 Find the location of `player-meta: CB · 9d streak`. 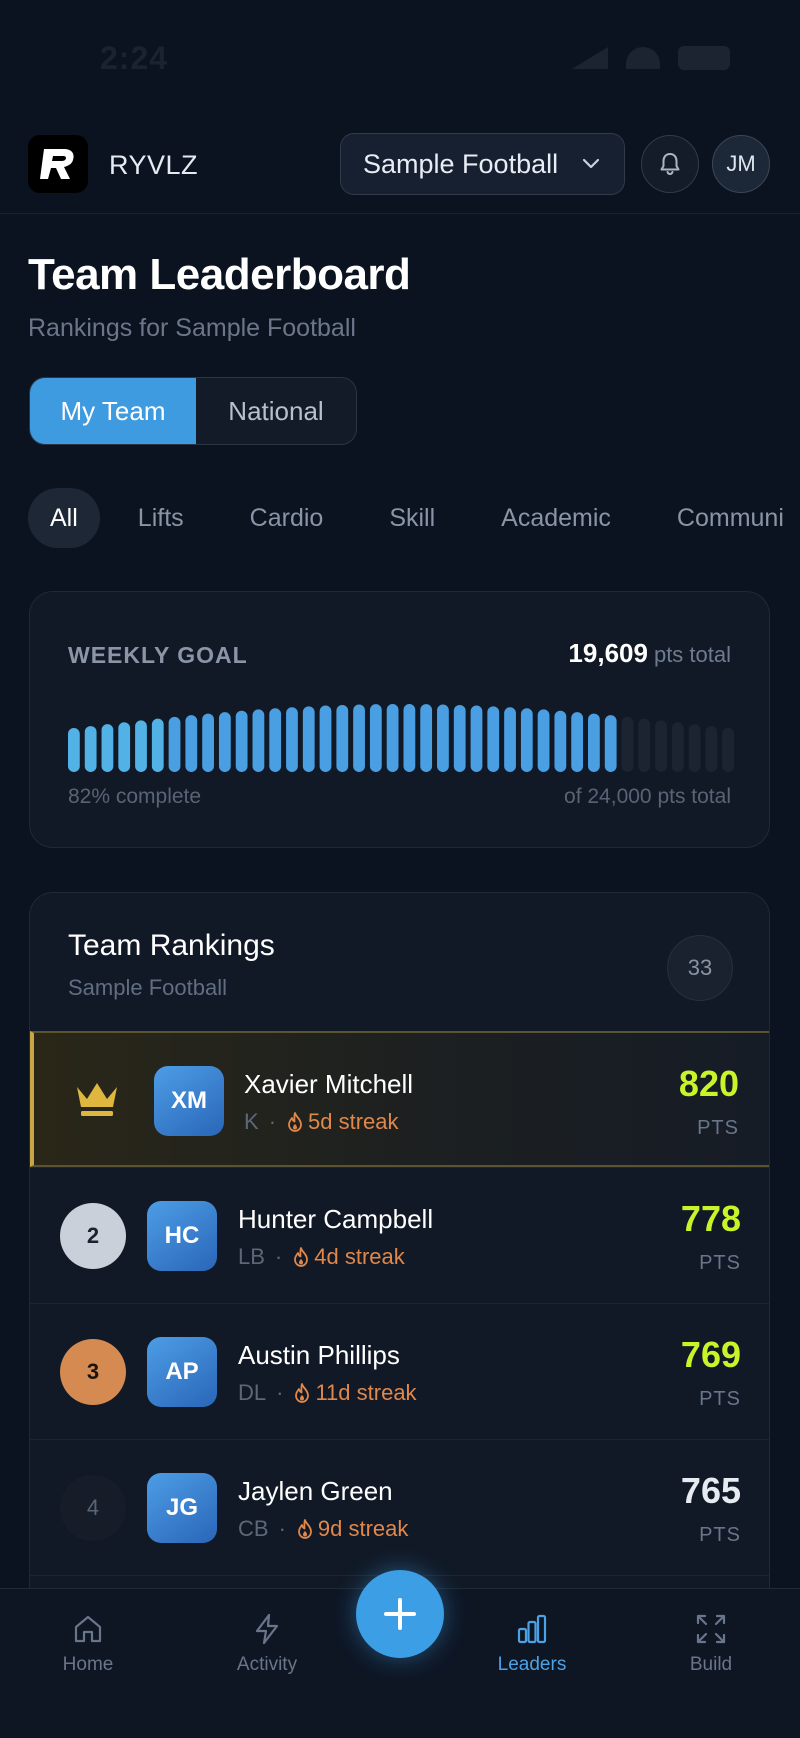

player-meta: CB · 9d streak is located at coordinates (323, 1529).